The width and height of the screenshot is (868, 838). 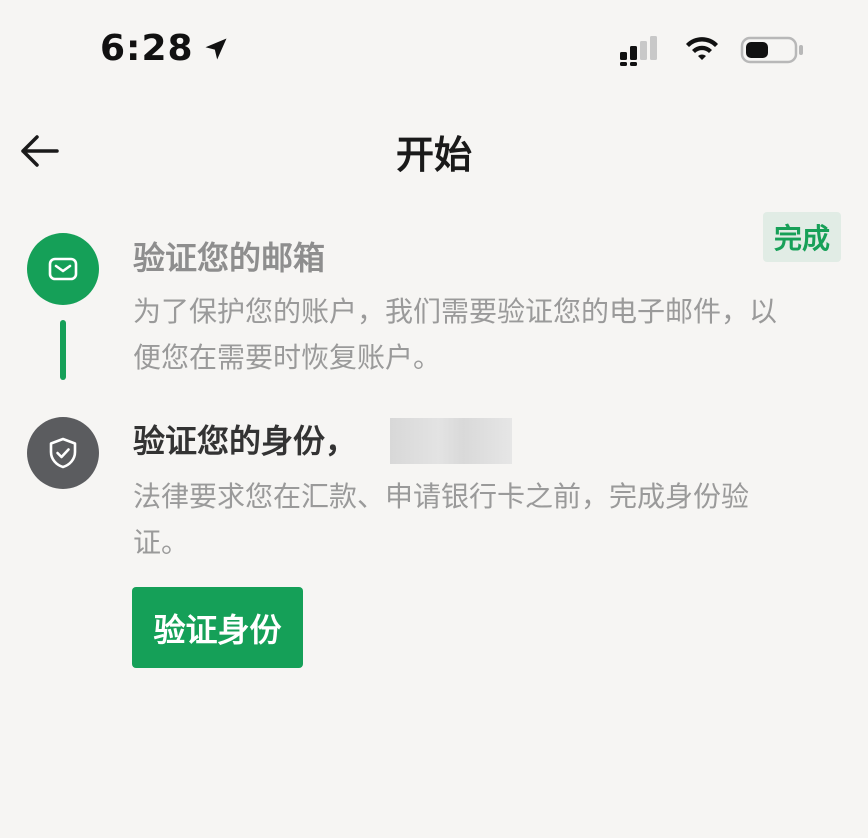 I want to click on status-time: 6:28, so click(x=165, y=48).